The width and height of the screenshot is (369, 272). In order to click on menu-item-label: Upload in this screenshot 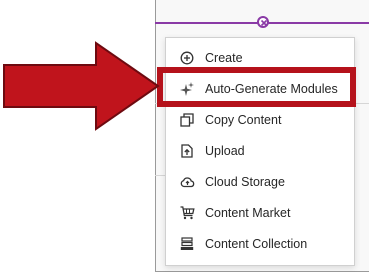, I will do `click(225, 151)`.